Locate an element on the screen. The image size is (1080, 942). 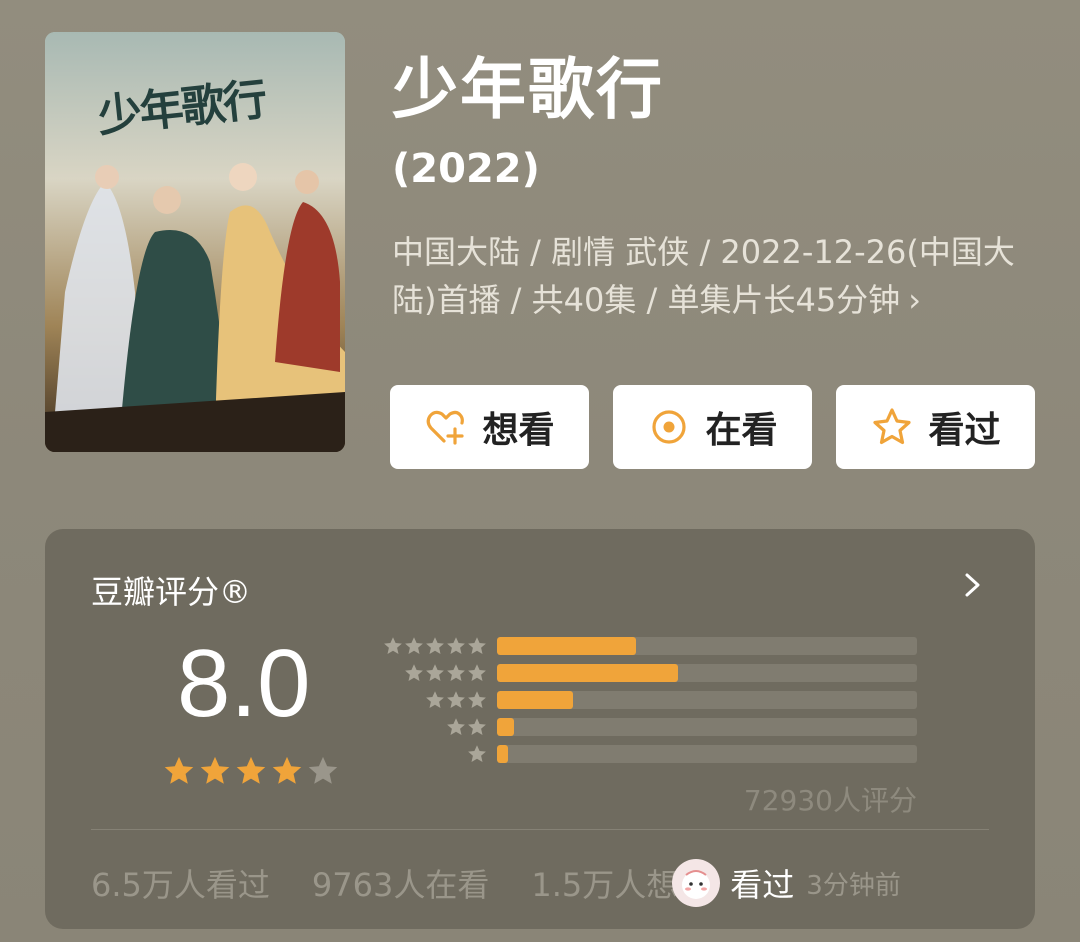
watching-count: 9763人在看 is located at coordinates (400, 885).